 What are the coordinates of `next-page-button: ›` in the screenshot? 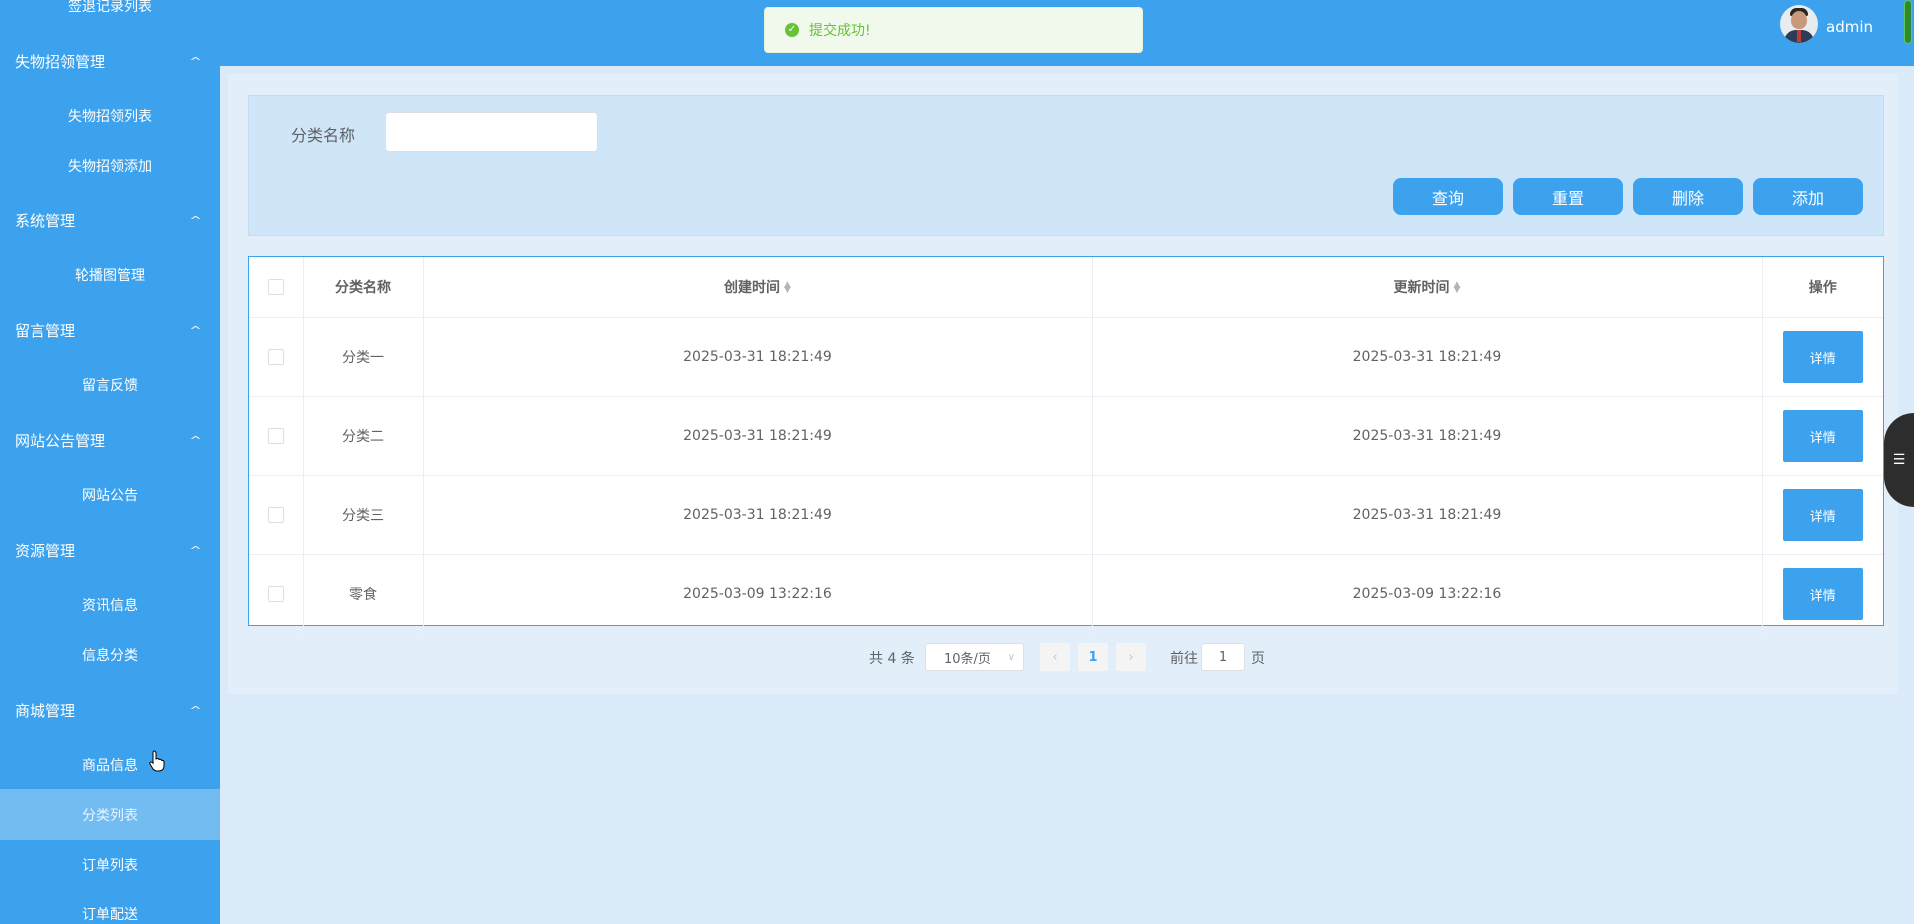 It's located at (1131, 657).